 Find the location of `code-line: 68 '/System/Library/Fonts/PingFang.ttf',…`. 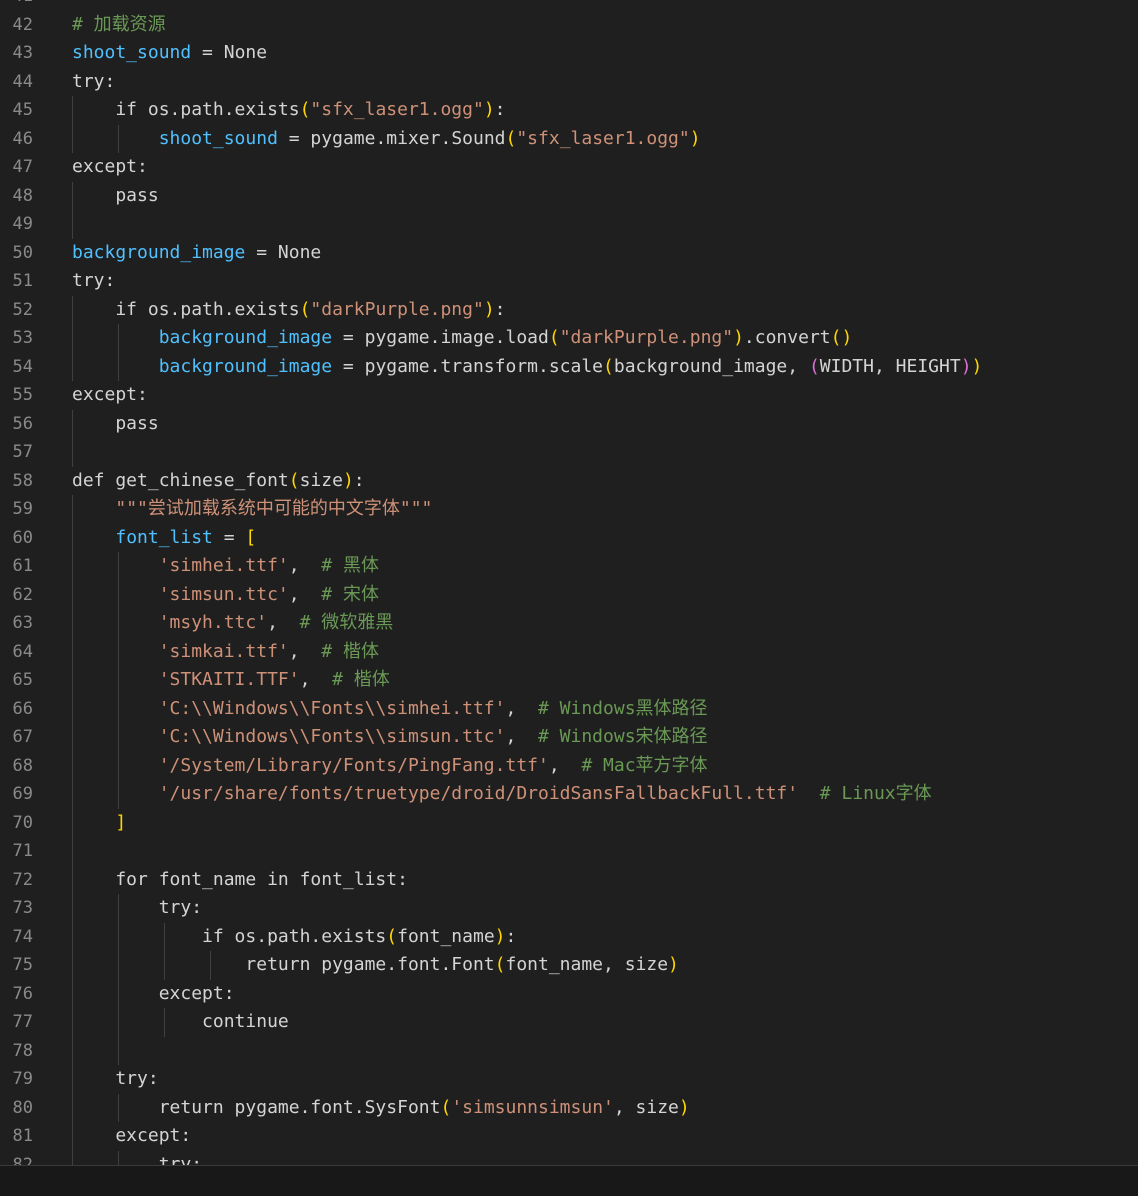

code-line: 68 '/System/Library/Fonts/PingFang.ttf',… is located at coordinates (569, 765).